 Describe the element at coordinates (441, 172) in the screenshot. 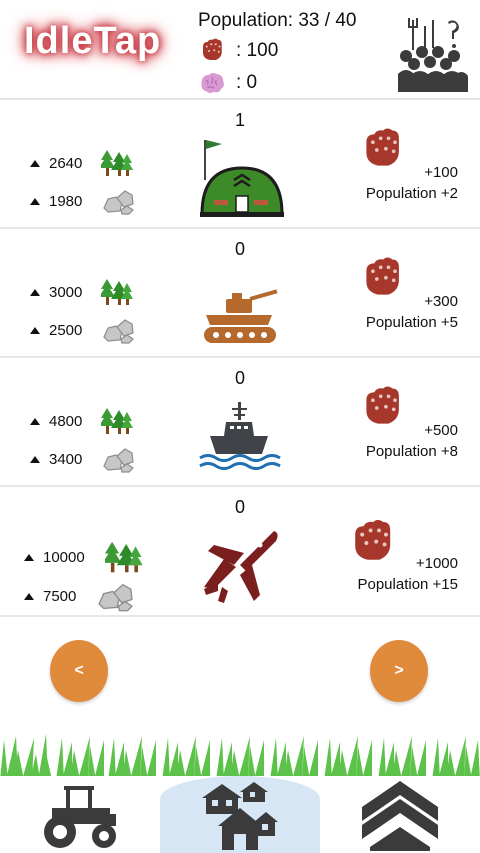

I see `power-bonus: +100` at that location.